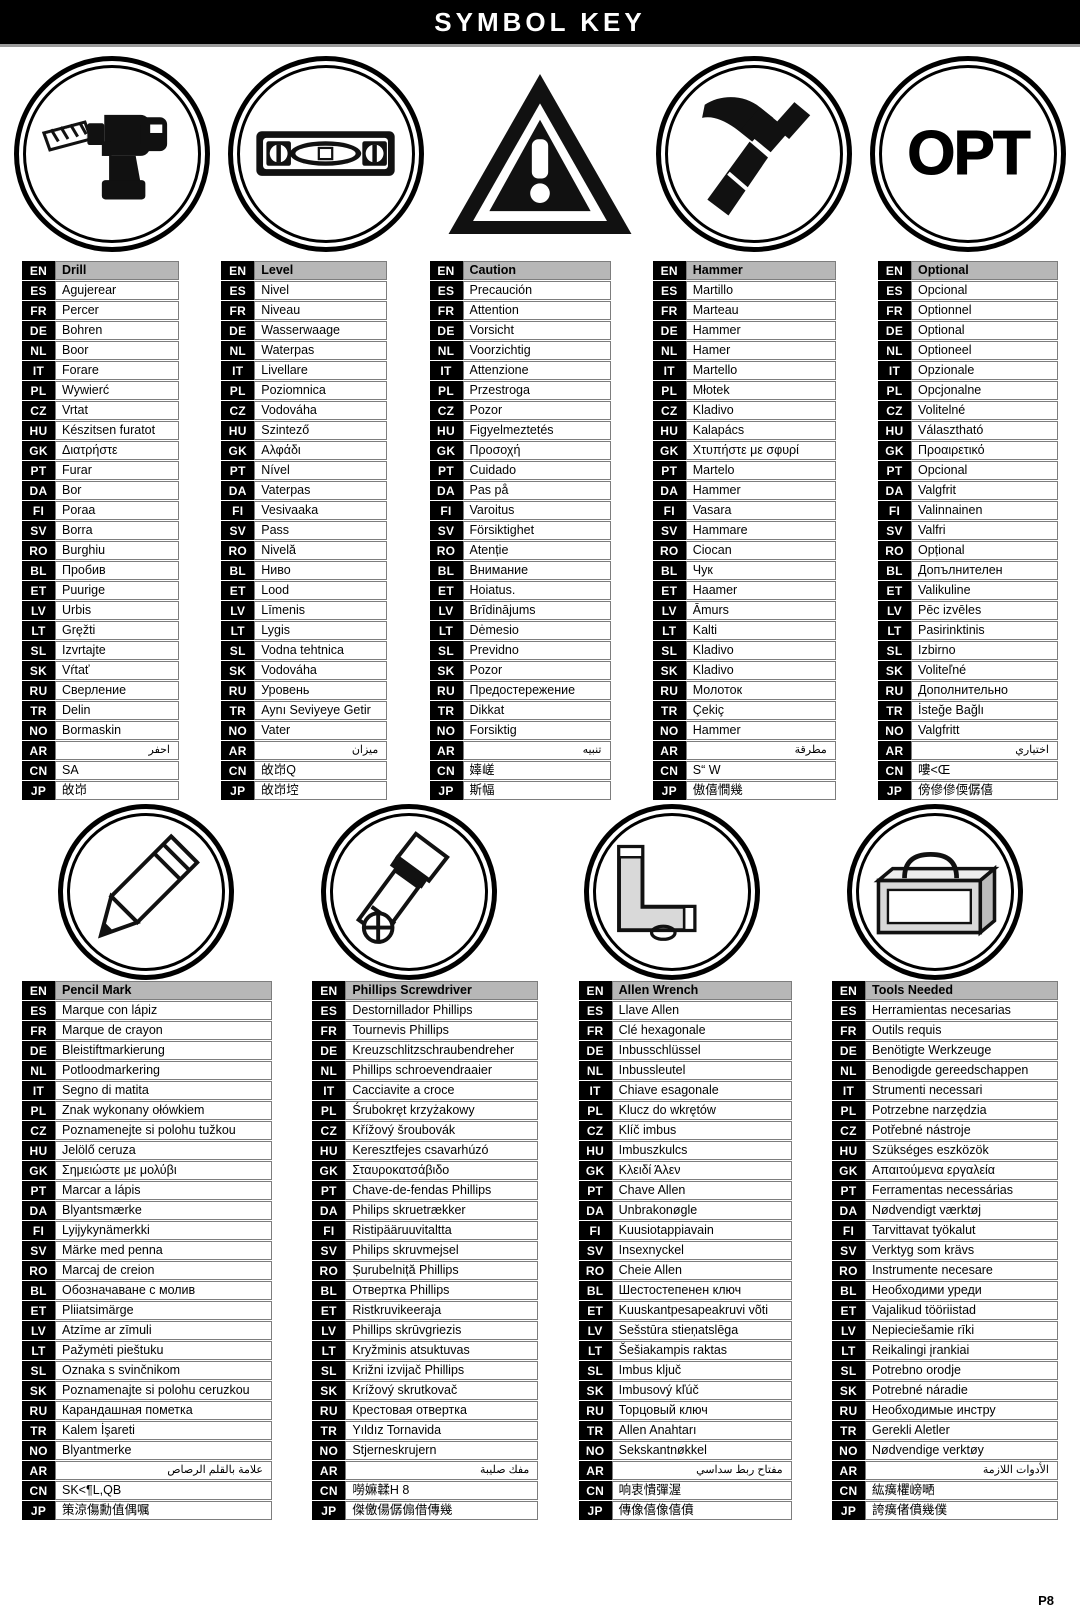 The height and width of the screenshot is (1618, 1080). What do you see at coordinates (520, 750) in the screenshot?
I see `table-row: AR تنبيه` at bounding box center [520, 750].